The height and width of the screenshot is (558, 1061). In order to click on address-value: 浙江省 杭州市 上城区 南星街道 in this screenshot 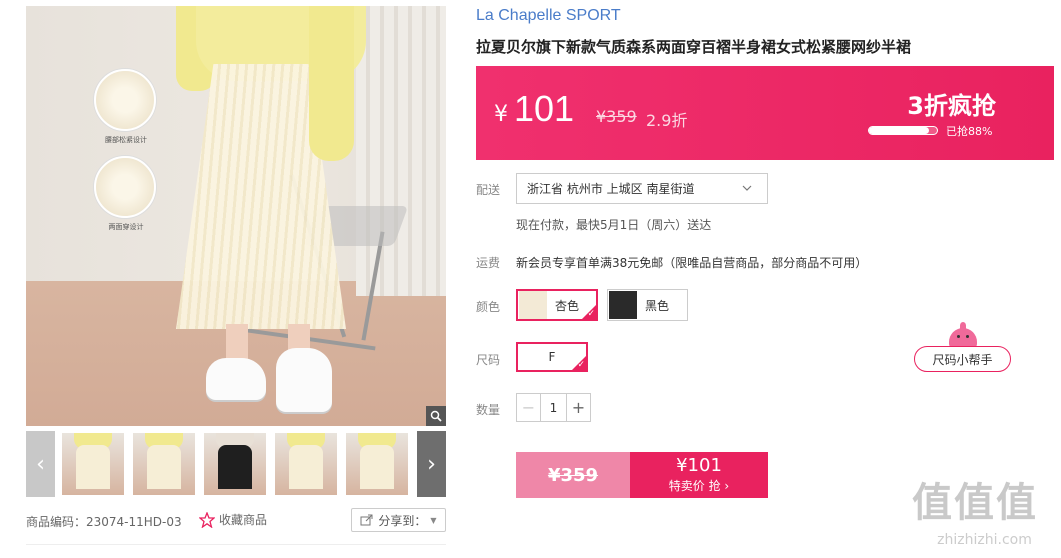, I will do `click(611, 189)`.